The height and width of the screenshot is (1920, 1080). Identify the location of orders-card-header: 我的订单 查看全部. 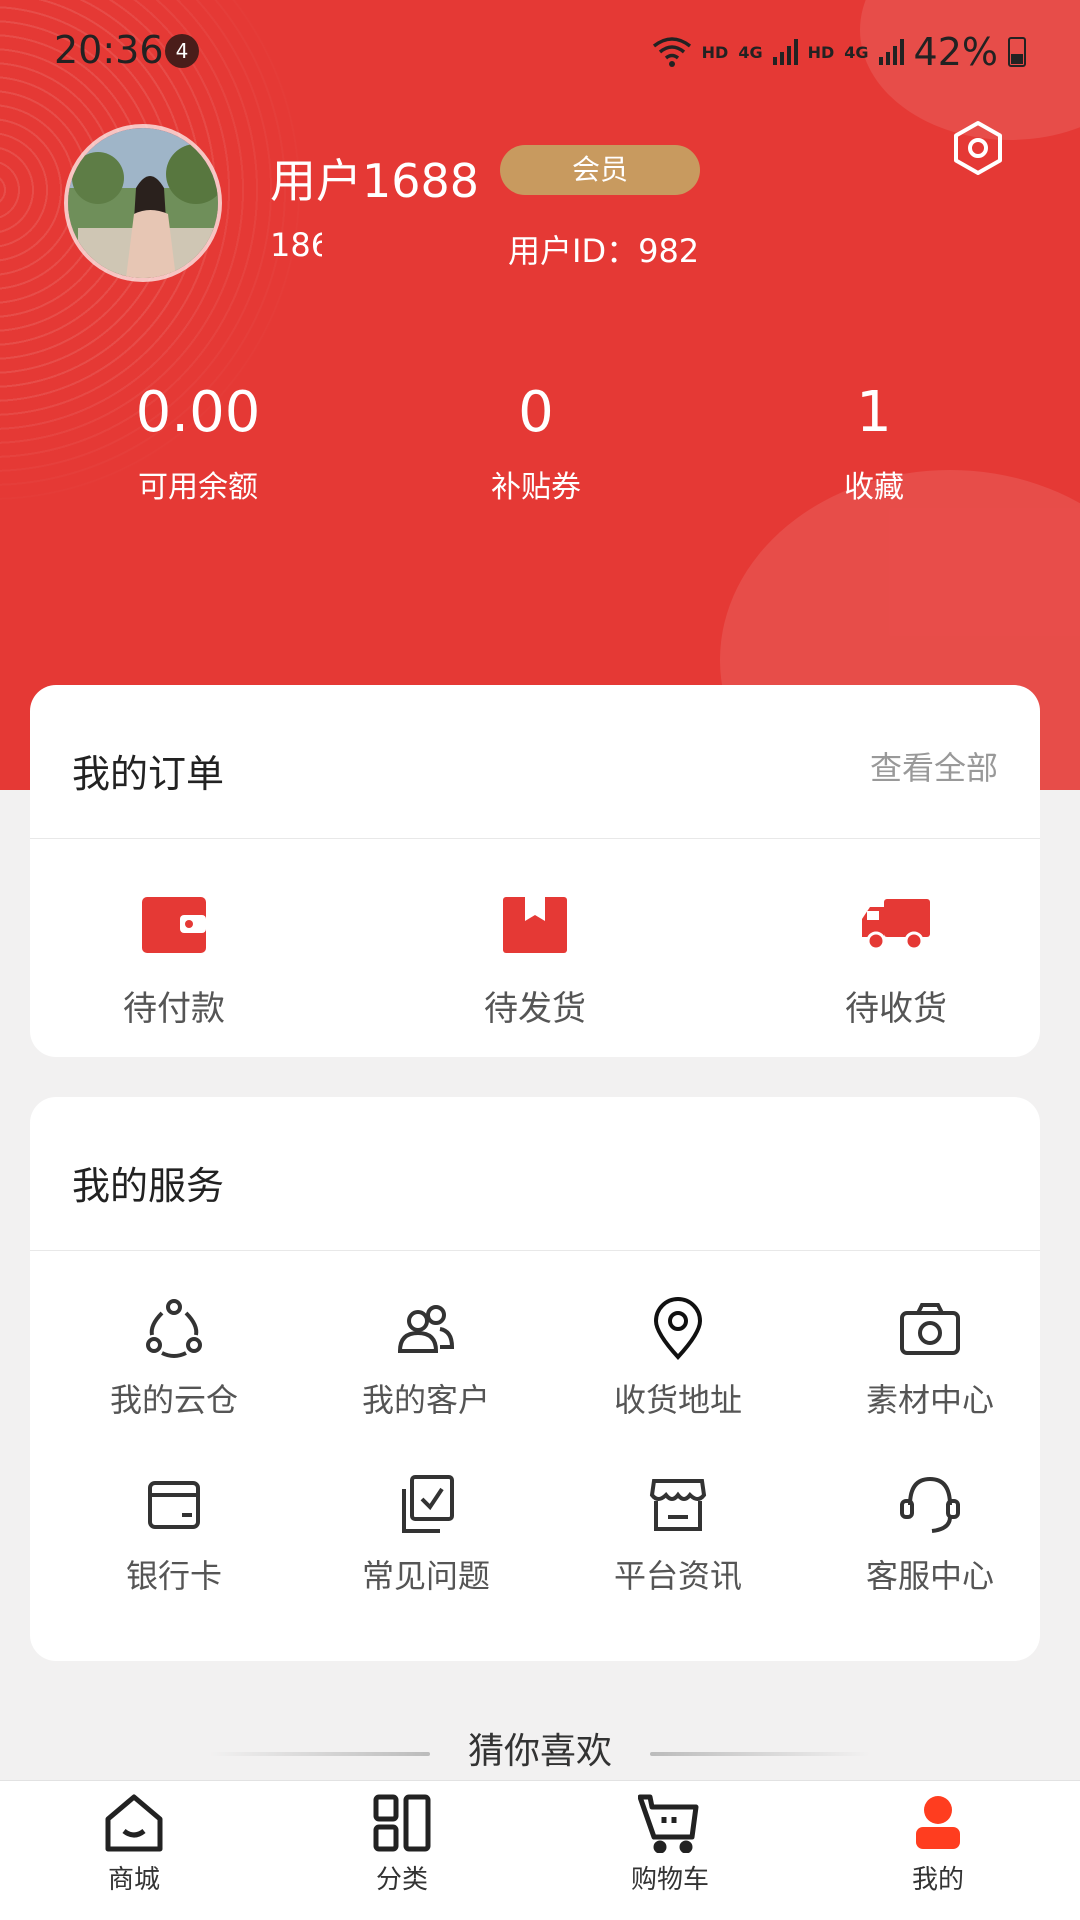
(535, 762).